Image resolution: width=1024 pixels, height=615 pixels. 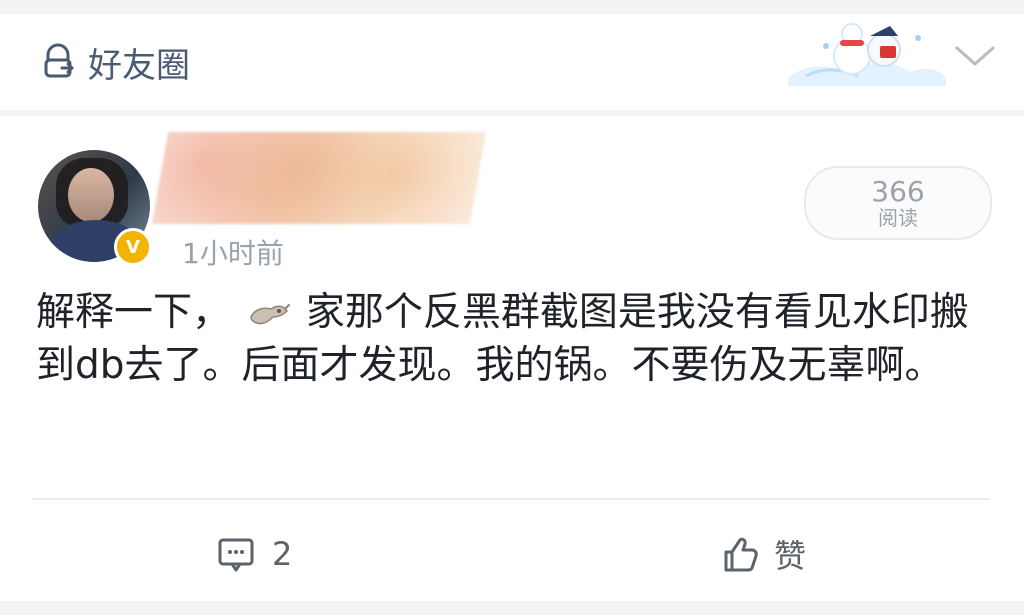 What do you see at coordinates (59, 60) in the screenshot?
I see `lock-group-icon` at bounding box center [59, 60].